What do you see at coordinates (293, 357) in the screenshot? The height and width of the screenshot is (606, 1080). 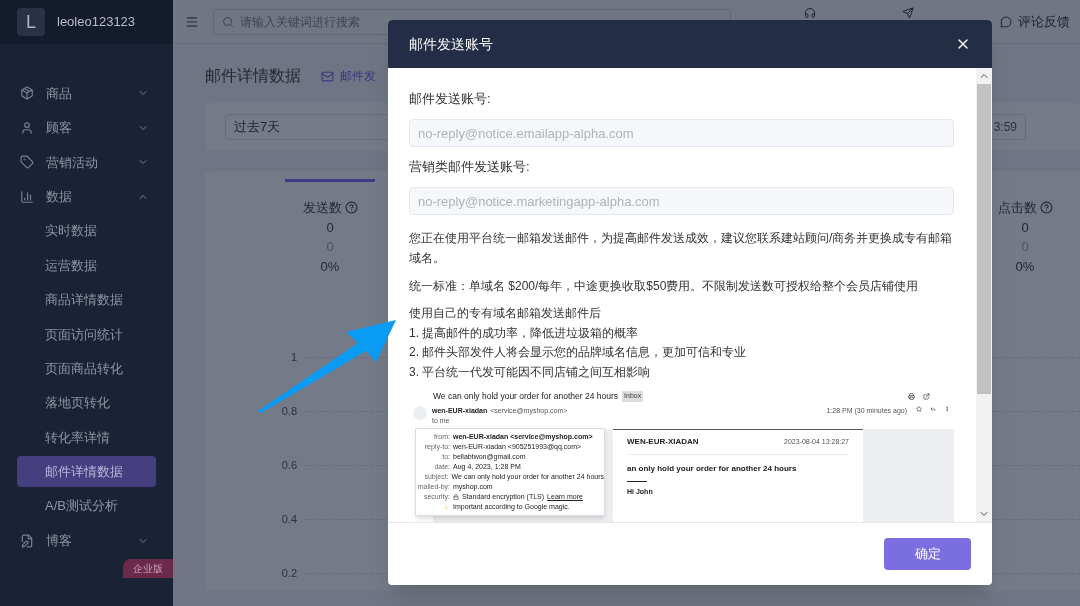 I see `axis-tick: 1` at bounding box center [293, 357].